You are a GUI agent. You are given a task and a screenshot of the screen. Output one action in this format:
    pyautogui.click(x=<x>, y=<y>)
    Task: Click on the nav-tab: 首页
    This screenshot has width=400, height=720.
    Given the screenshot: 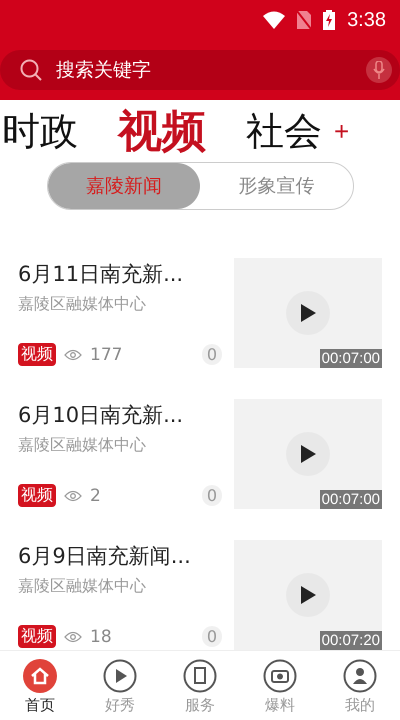 What is the action you would take?
    pyautogui.click(x=40, y=685)
    